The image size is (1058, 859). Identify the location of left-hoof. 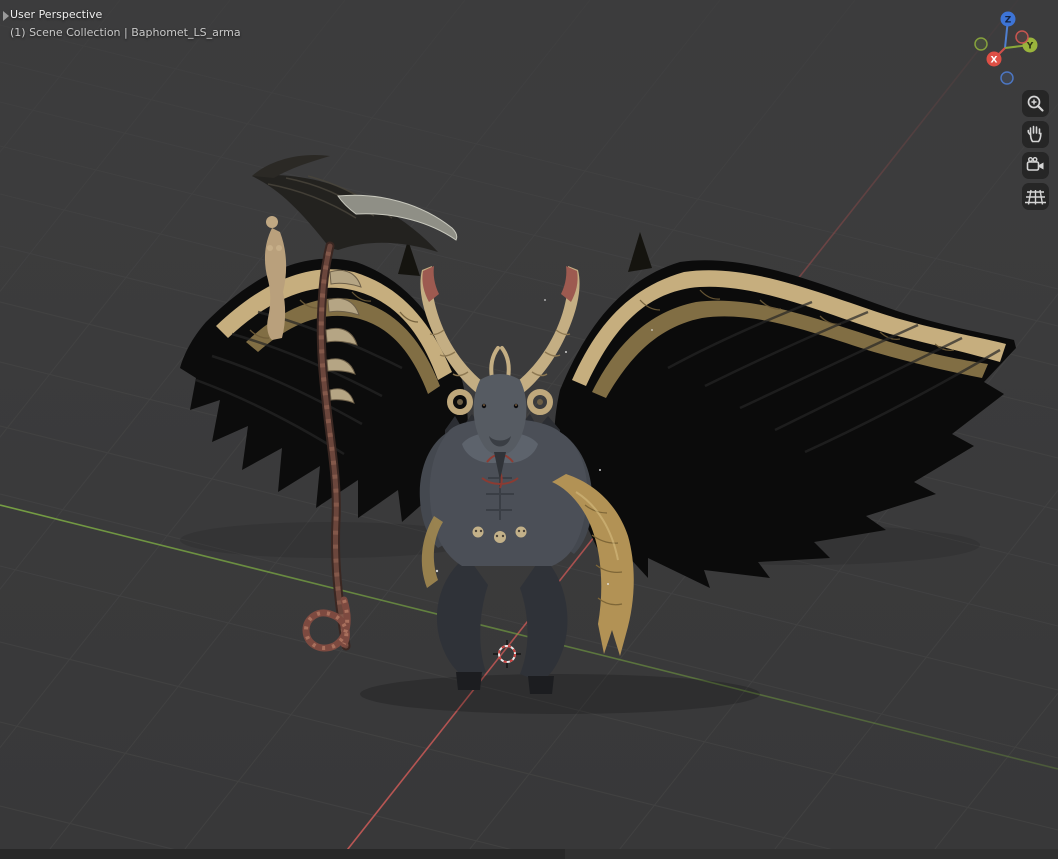
(469, 681).